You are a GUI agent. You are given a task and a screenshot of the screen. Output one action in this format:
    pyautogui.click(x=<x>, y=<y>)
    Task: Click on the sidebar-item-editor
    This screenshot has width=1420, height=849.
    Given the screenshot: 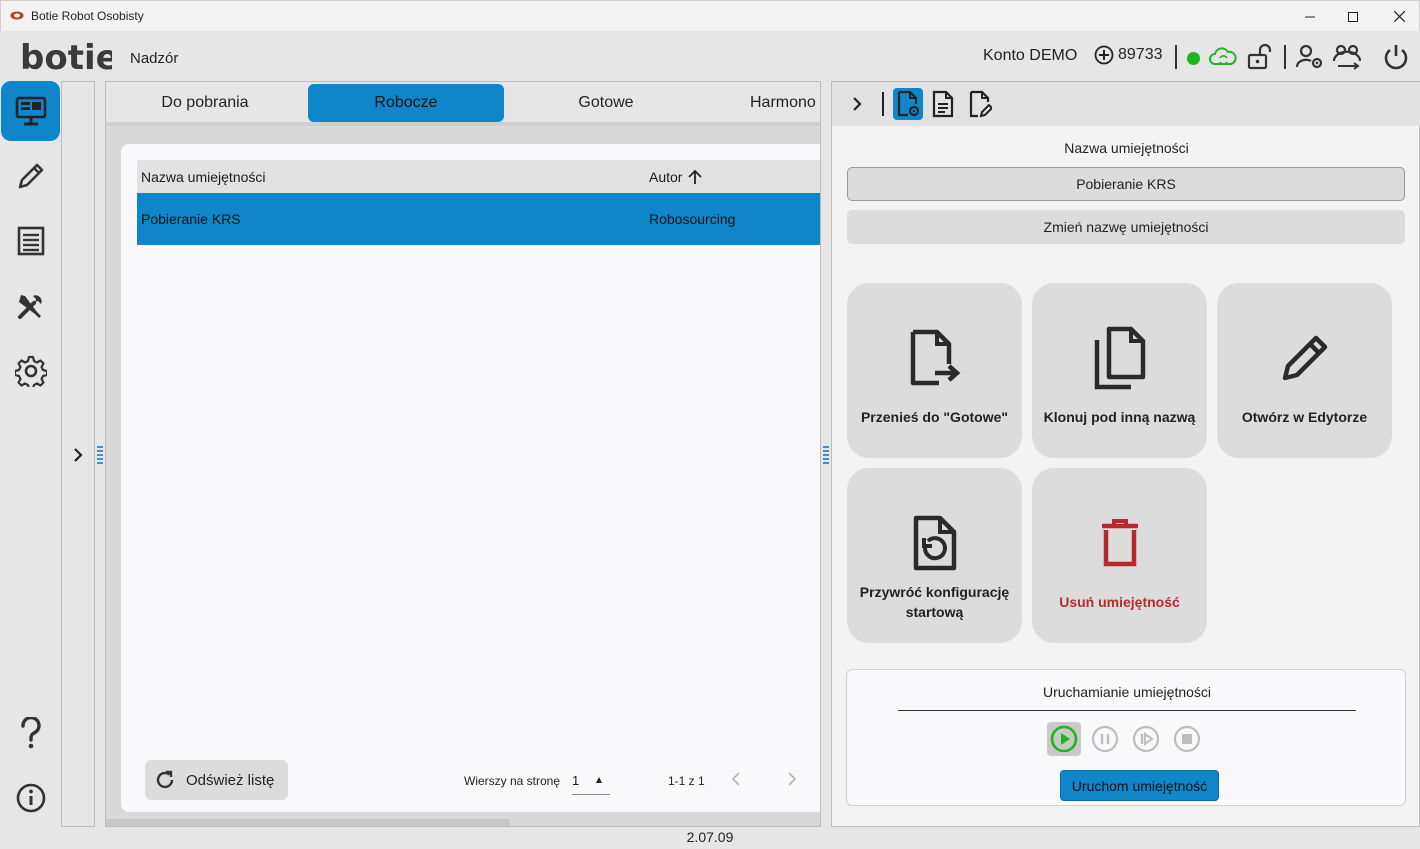 What is the action you would take?
    pyautogui.click(x=30, y=176)
    